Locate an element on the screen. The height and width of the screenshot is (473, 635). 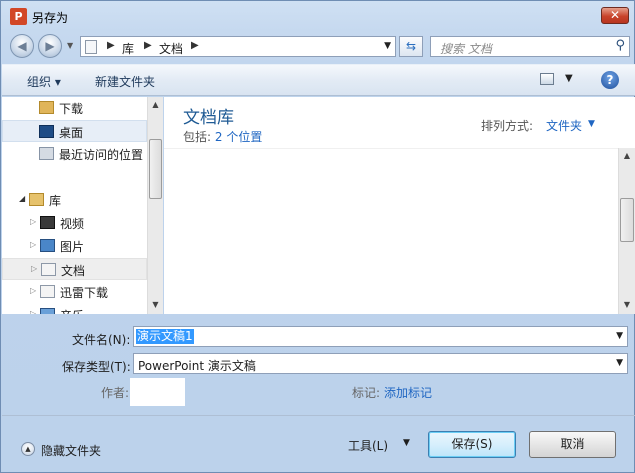
nav-label: 桌面 is located at coordinates (71, 133).